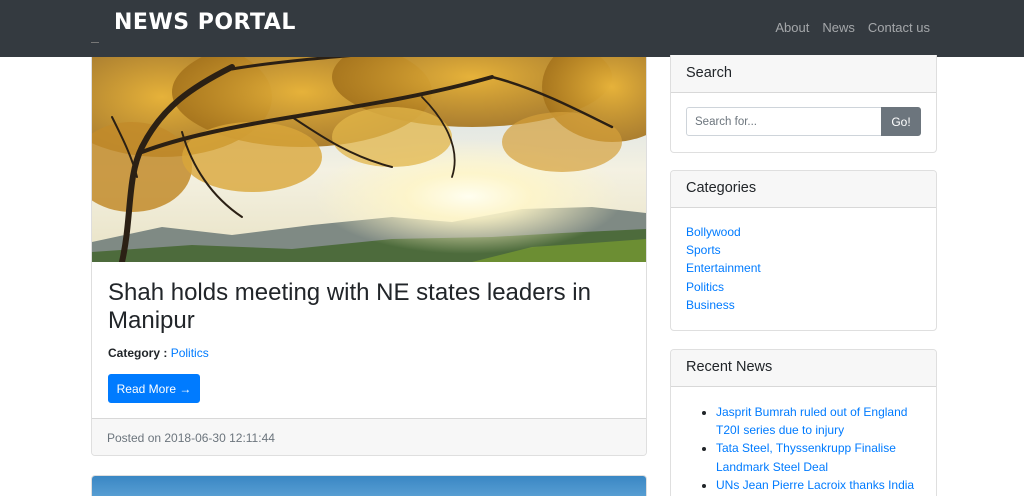 The width and height of the screenshot is (1024, 496). I want to click on category-link: Politics, so click(190, 353).